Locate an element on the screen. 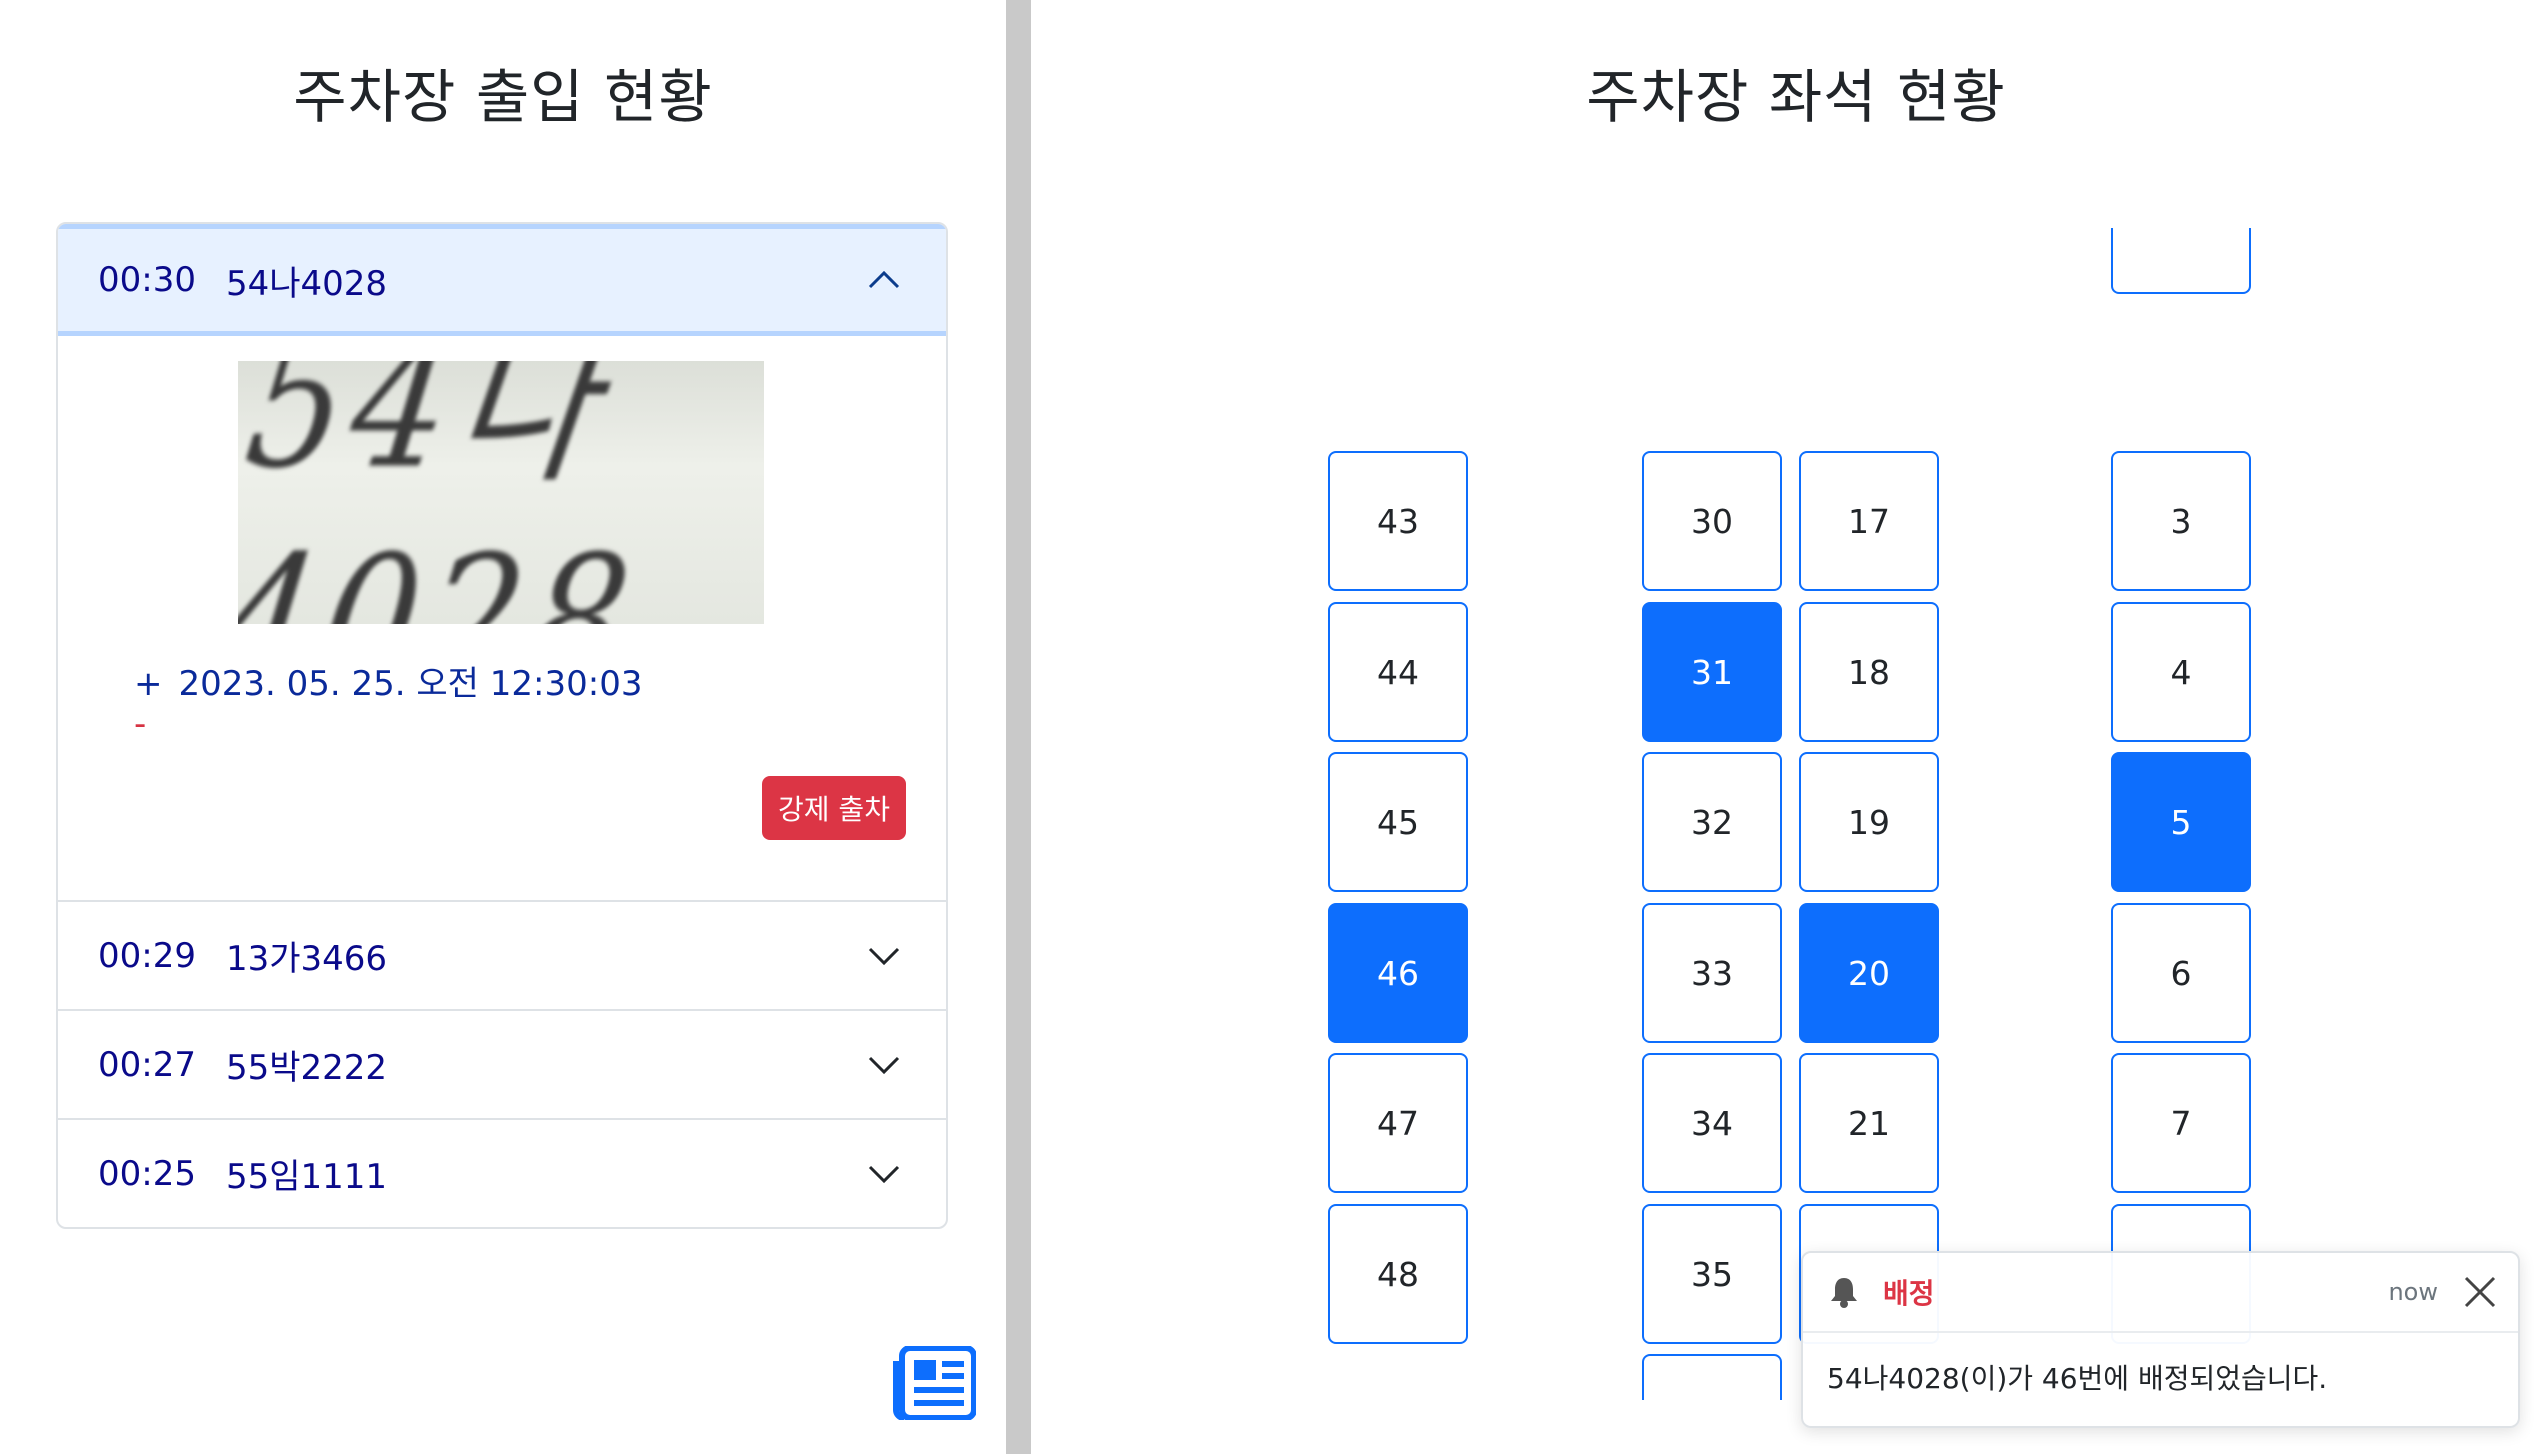 The image size is (2544, 1454). parking-seat: 33 is located at coordinates (1712, 973).